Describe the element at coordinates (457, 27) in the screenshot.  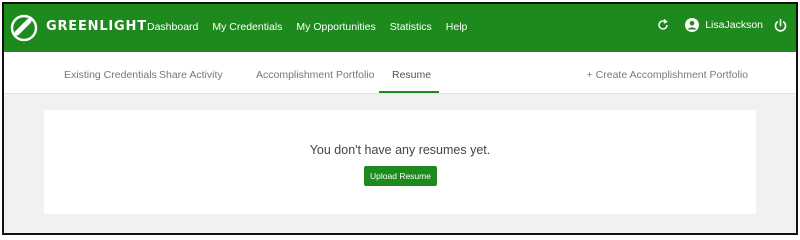
I see `nav-help: Help` at that location.